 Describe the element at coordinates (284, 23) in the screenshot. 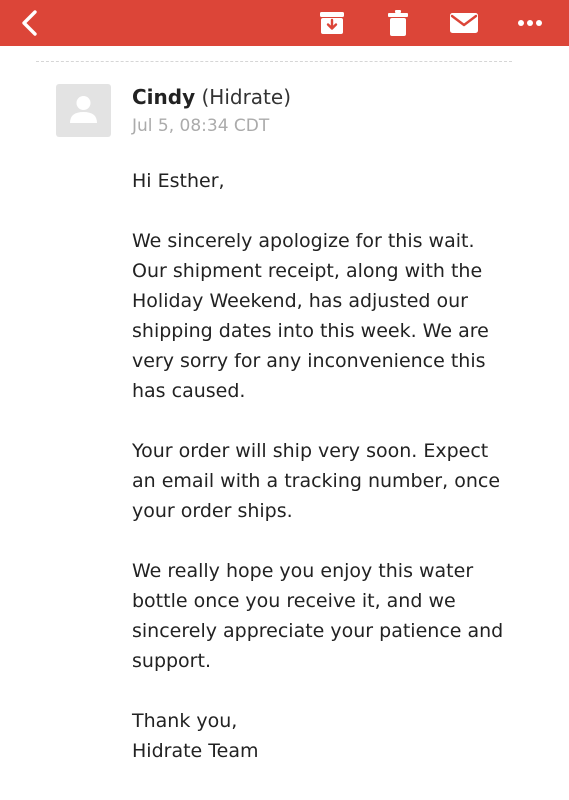

I see `top-toolbar` at that location.